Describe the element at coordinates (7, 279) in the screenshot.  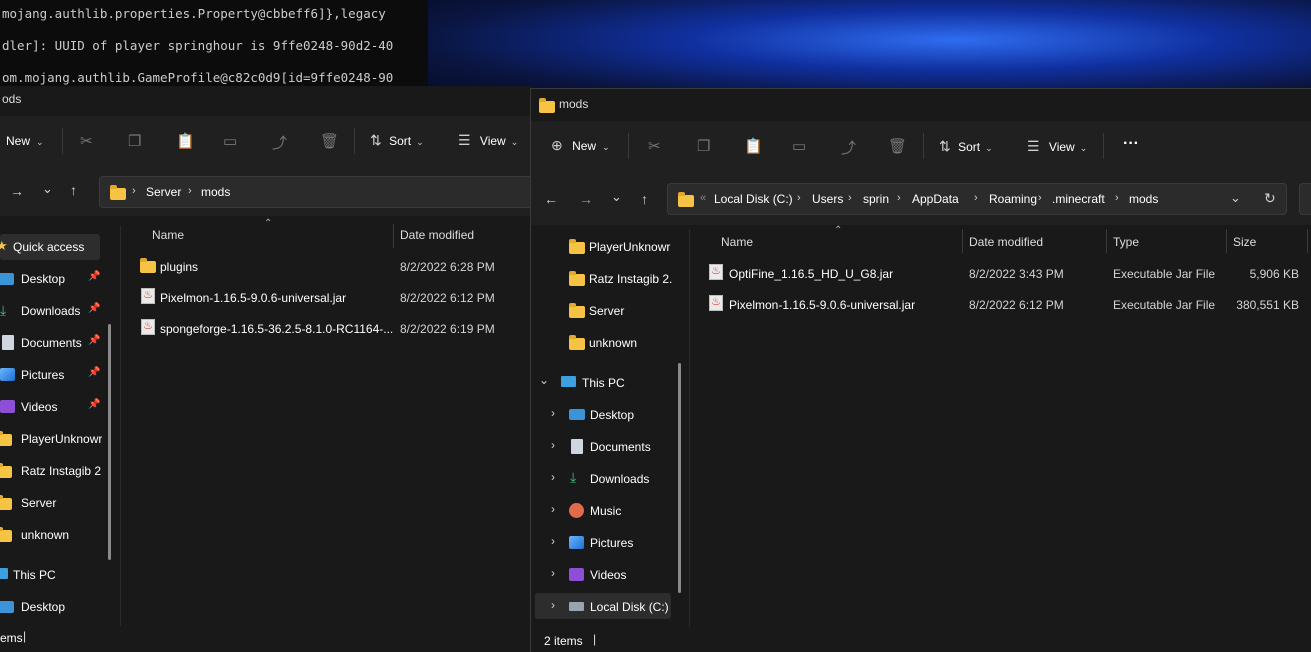
I see `desktop-icon` at that location.